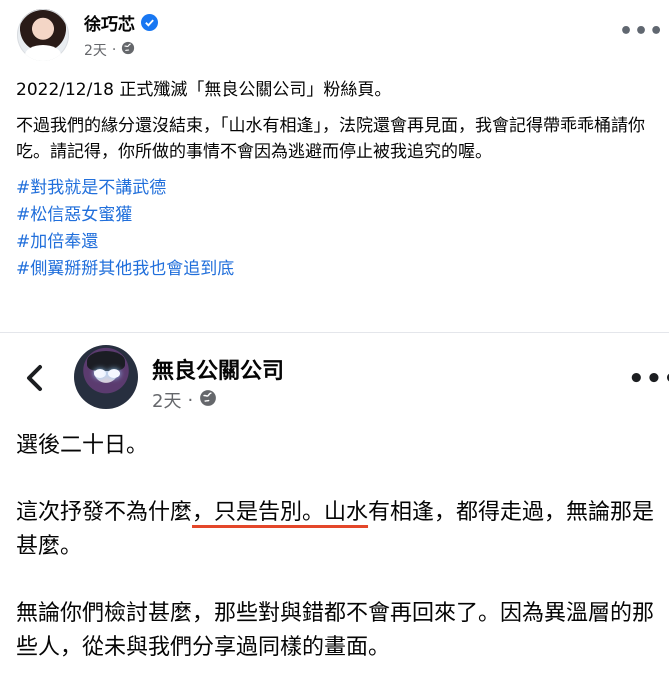  I want to click on text-segment: 這次抒發不為什麼, so click(104, 512).